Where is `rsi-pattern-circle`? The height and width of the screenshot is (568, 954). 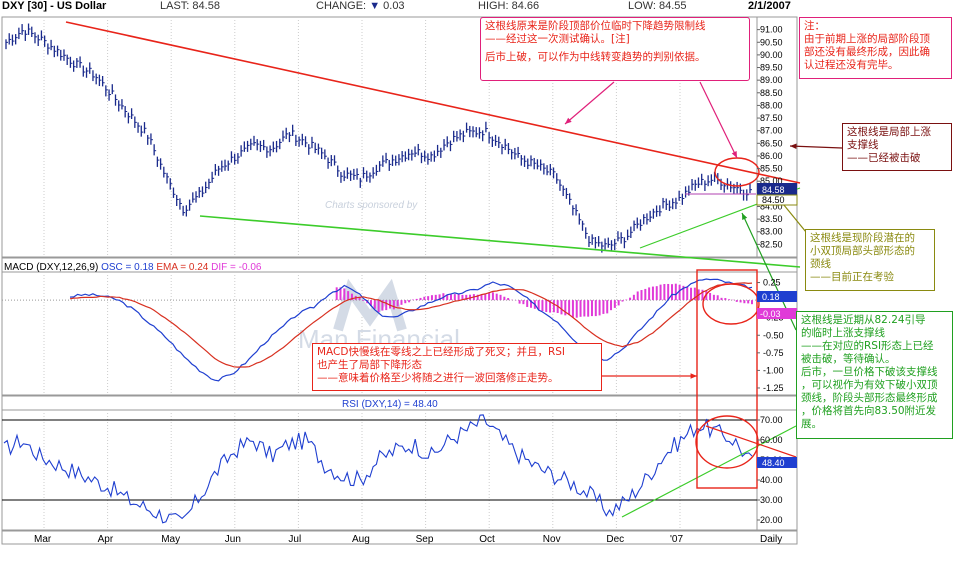 rsi-pattern-circle is located at coordinates (727, 442).